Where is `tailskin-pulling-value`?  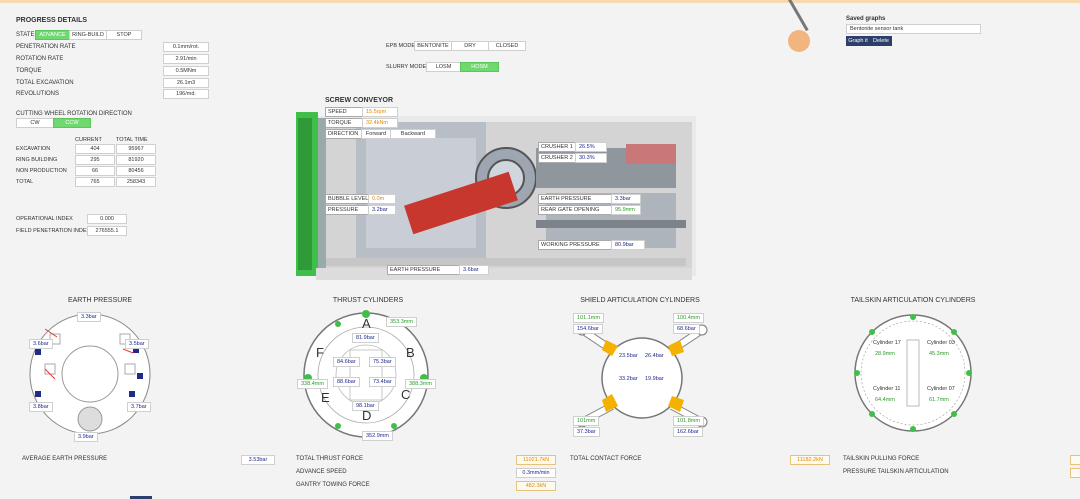 tailskin-pulling-value is located at coordinates (1075, 460).